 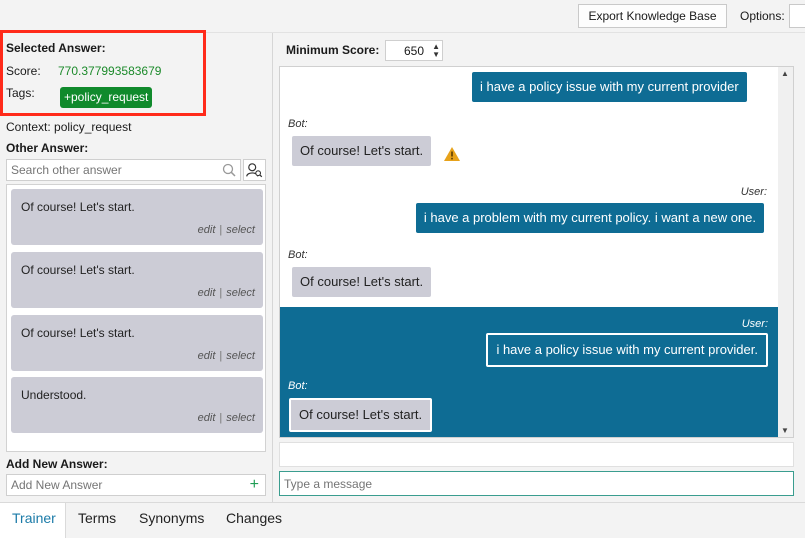 What do you see at coordinates (23, 71) in the screenshot?
I see `score-label: Score:` at bounding box center [23, 71].